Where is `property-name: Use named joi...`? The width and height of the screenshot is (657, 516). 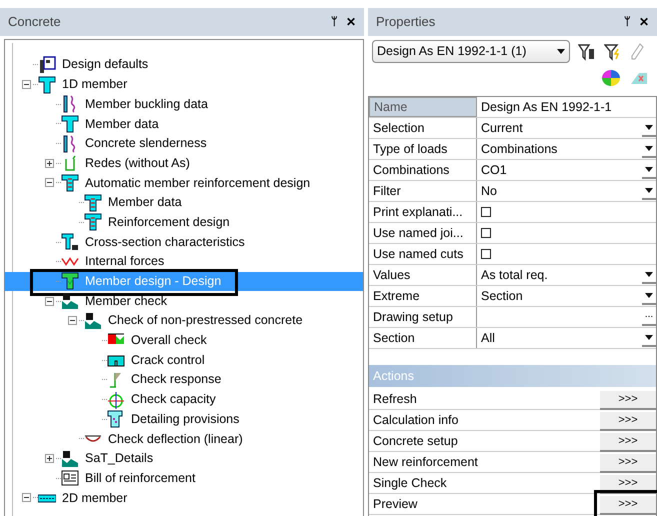 property-name: Use named joi... is located at coordinates (423, 233).